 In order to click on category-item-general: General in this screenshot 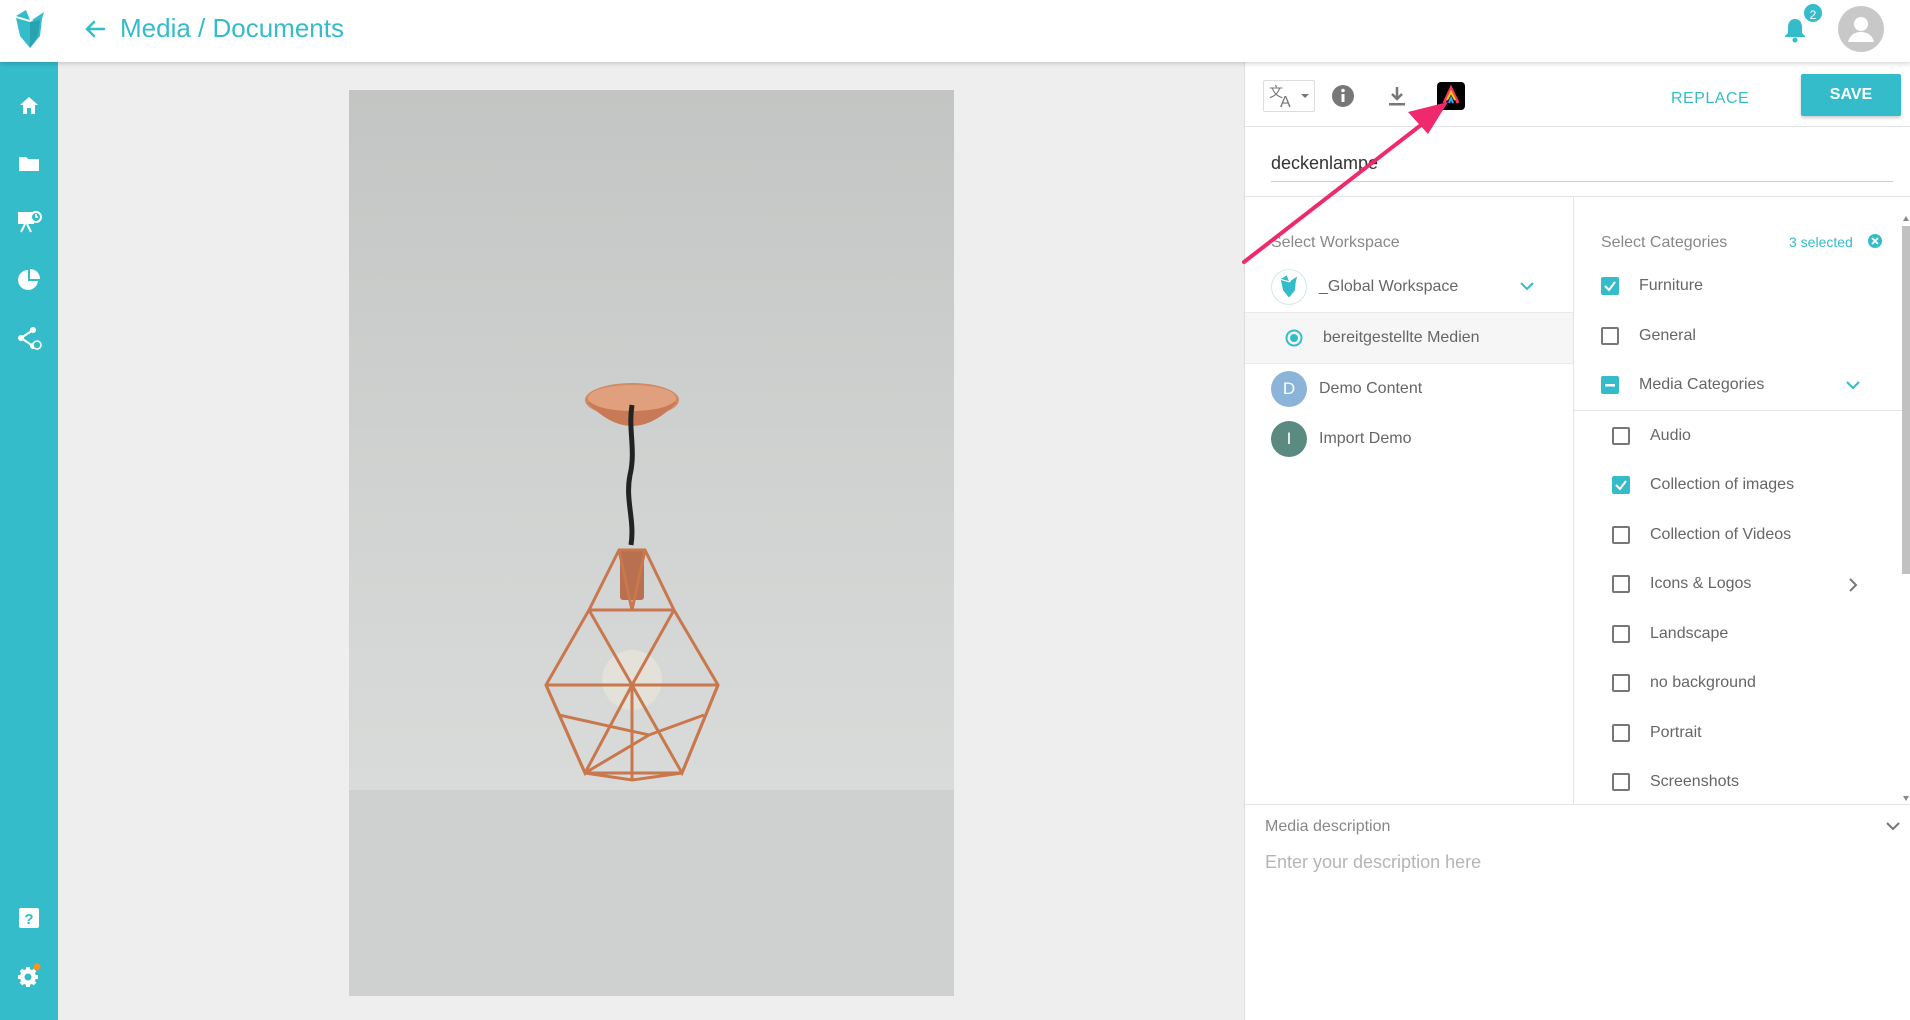, I will do `click(1648, 336)`.